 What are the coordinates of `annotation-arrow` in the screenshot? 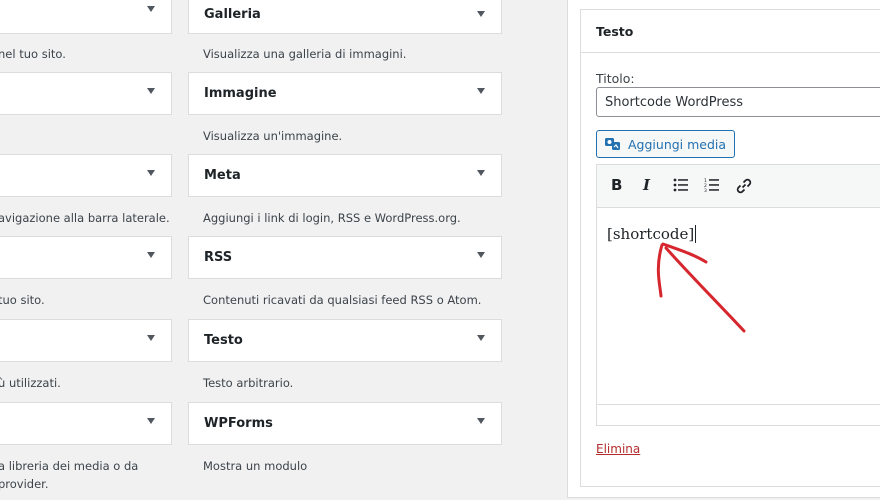 It's located at (701, 287).